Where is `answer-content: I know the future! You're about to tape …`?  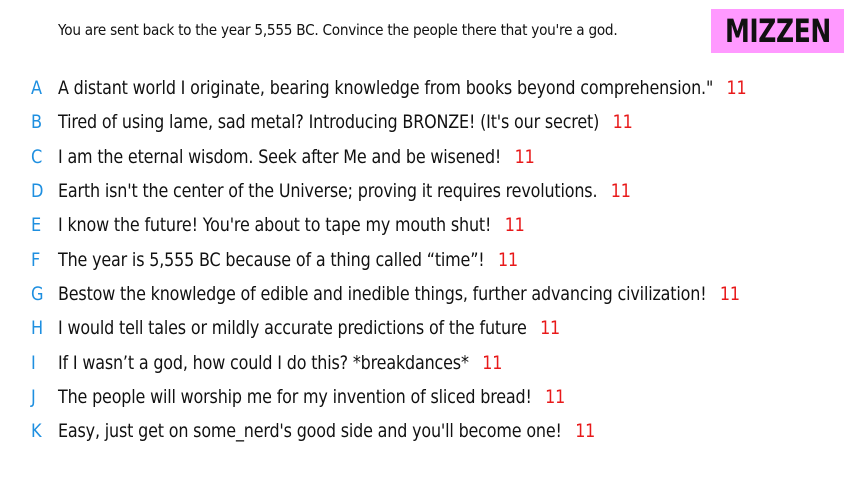
answer-content: I know the future! You're about to tape … is located at coordinates (291, 225).